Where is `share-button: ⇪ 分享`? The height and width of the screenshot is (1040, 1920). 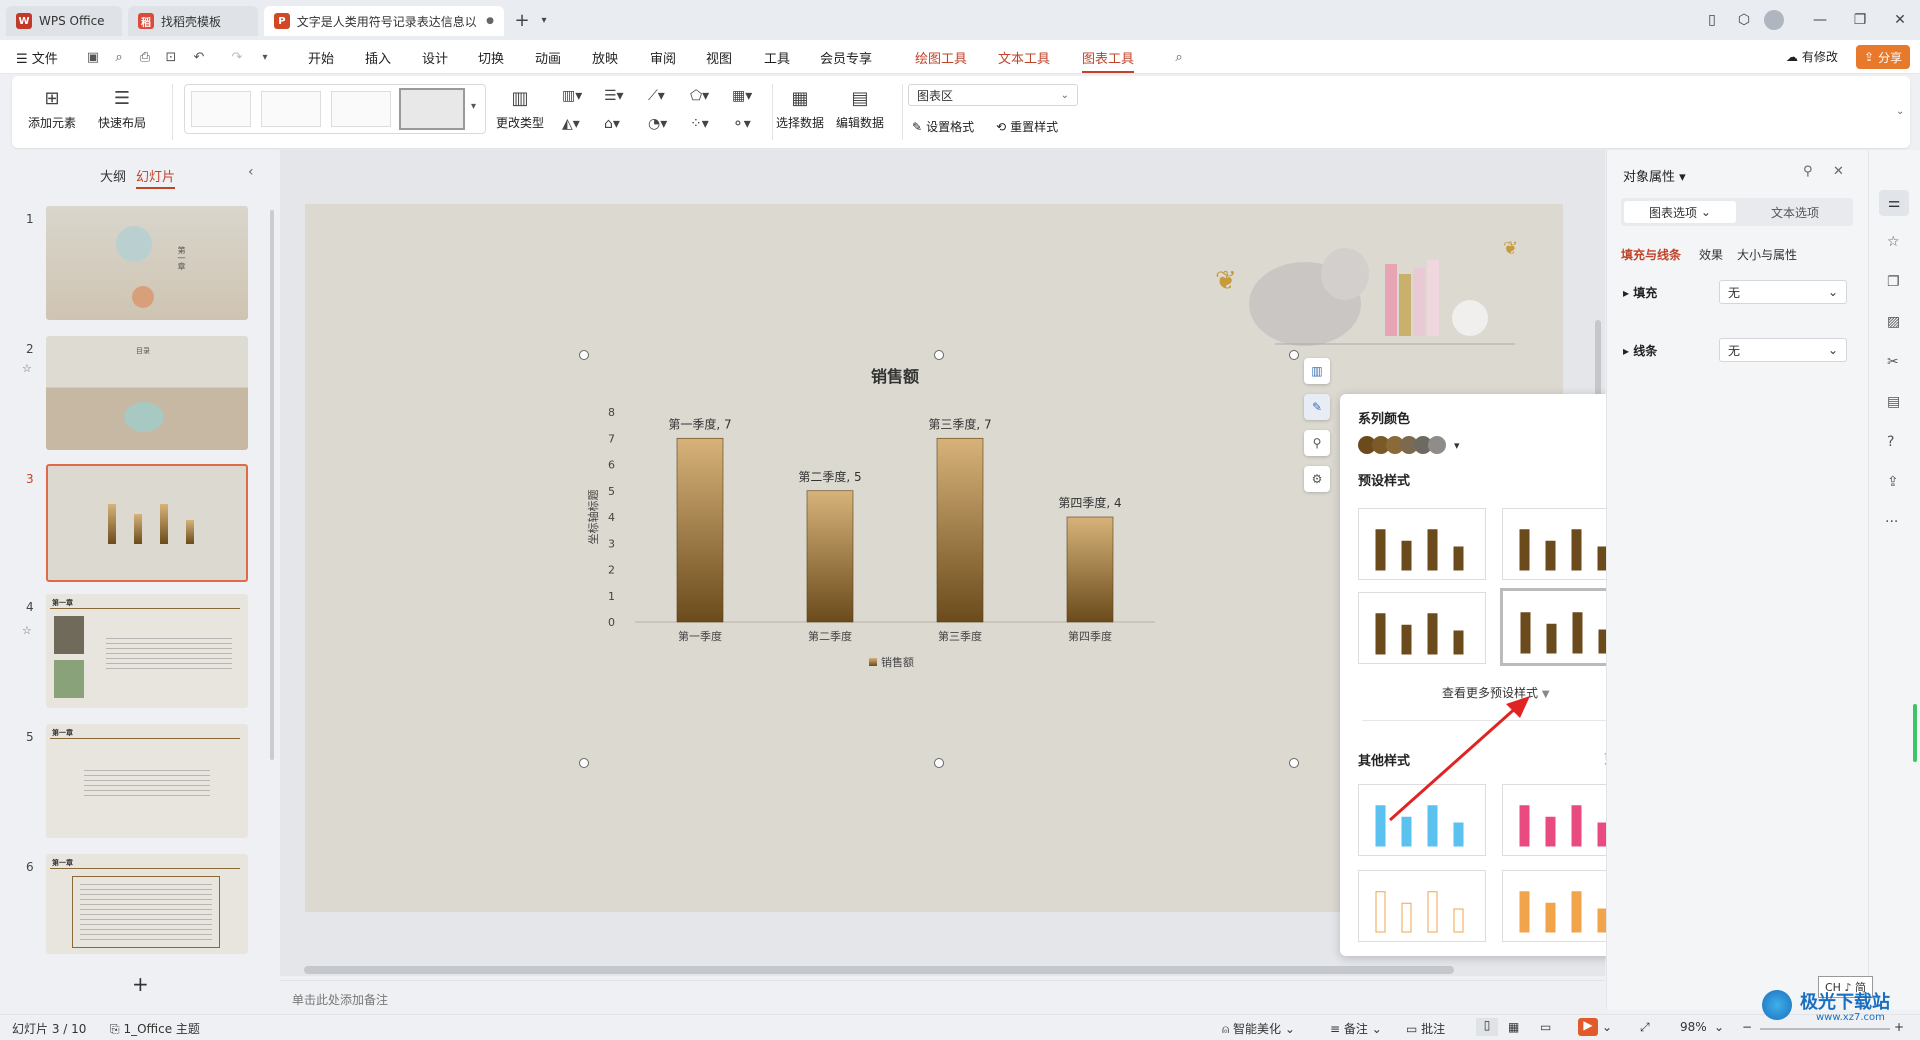 share-button: ⇪ 分享 is located at coordinates (1883, 57).